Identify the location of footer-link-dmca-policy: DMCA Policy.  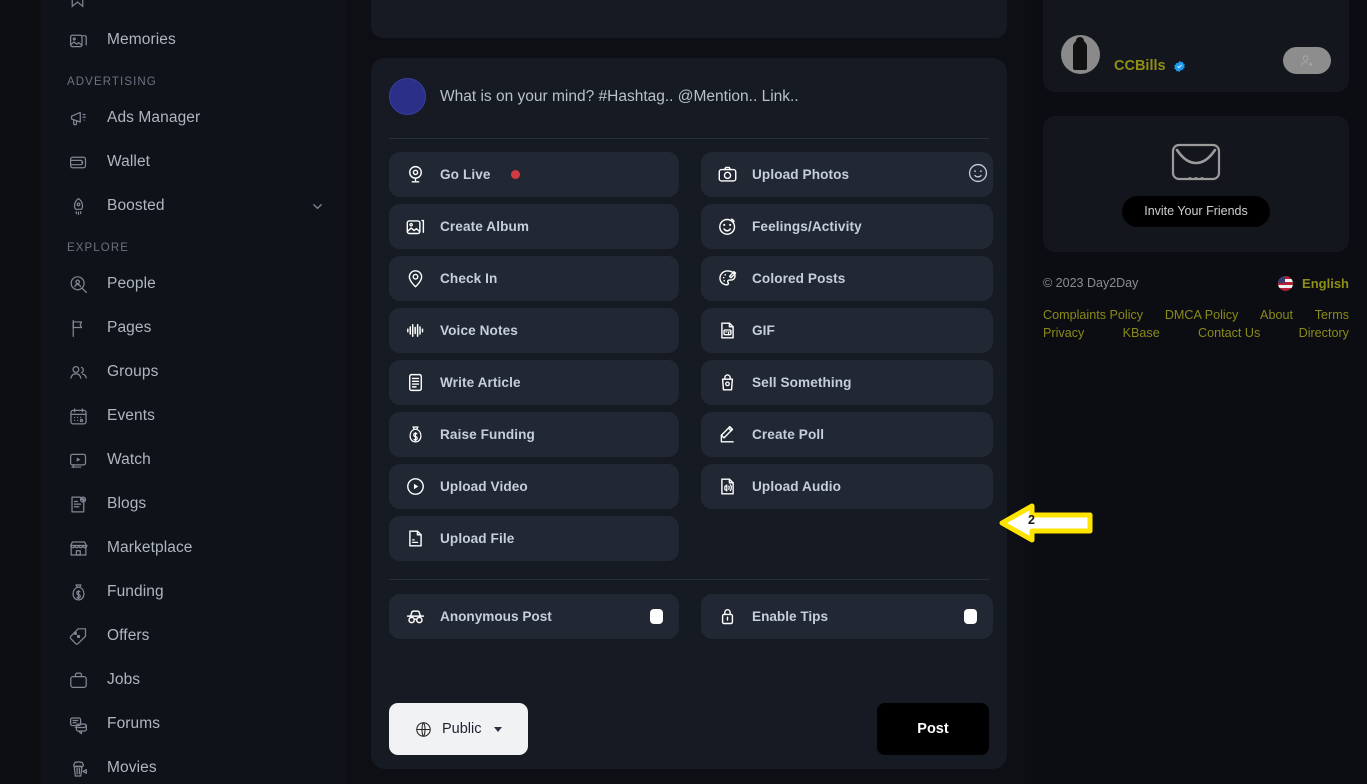
(1201, 315).